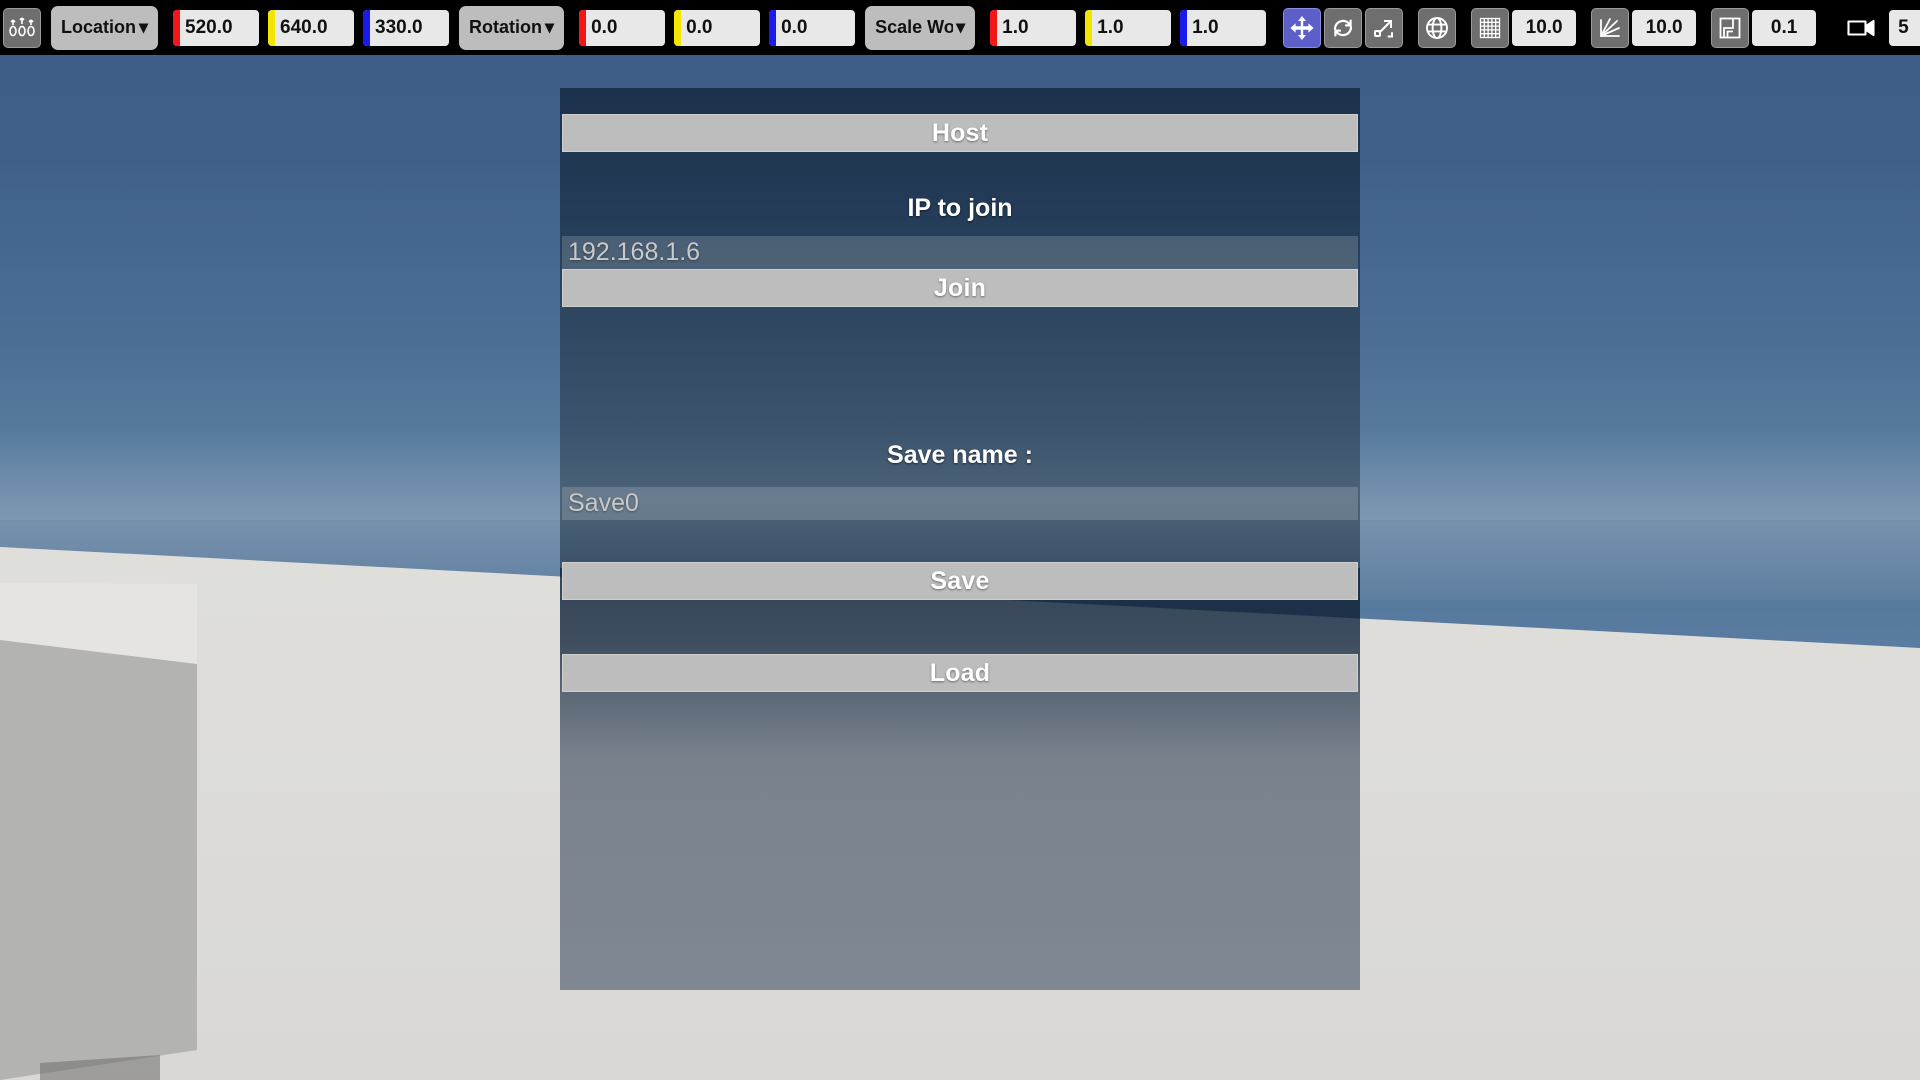 Image resolution: width=1920 pixels, height=1080 pixels. Describe the element at coordinates (216, 27) in the screenshot. I see `location-x-field: 520.0` at that location.